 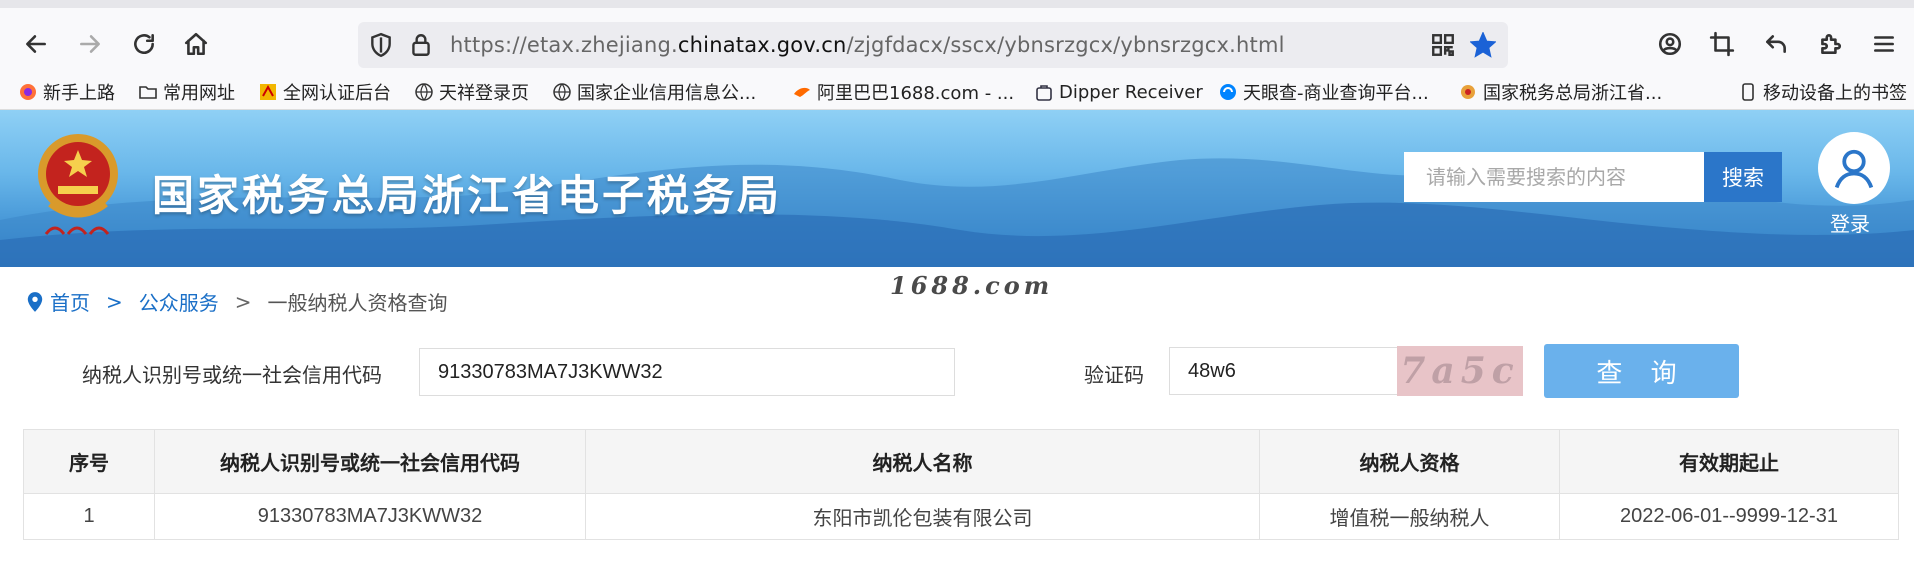 I want to click on home-button, so click(x=196, y=44).